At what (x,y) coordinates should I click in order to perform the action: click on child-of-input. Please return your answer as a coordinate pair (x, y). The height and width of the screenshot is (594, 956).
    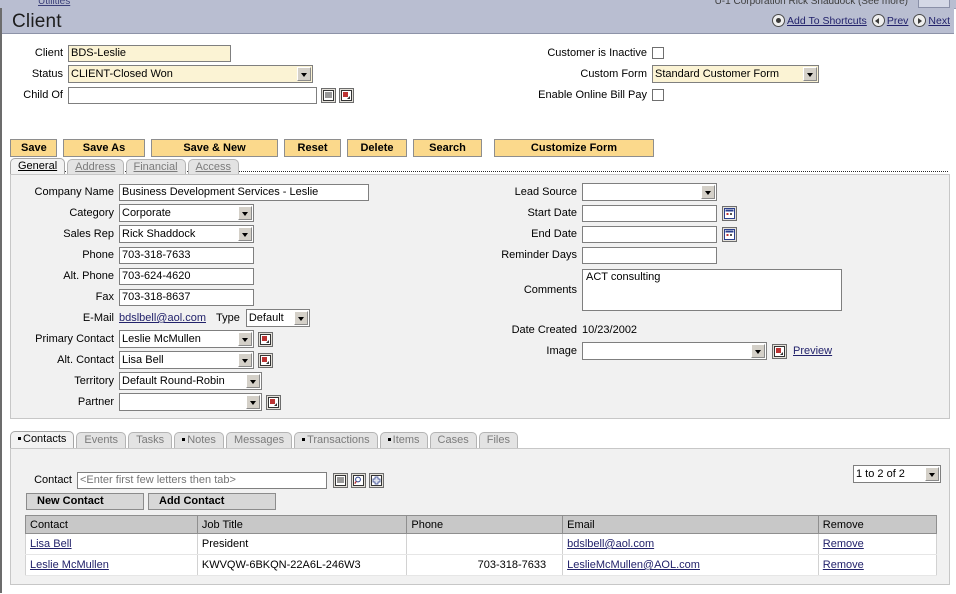
    Looking at the image, I should click on (192, 95).